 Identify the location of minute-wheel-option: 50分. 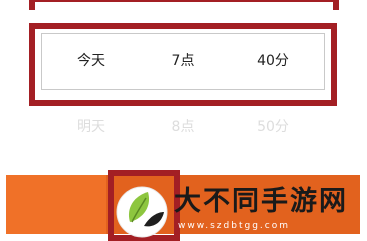
(273, 127).